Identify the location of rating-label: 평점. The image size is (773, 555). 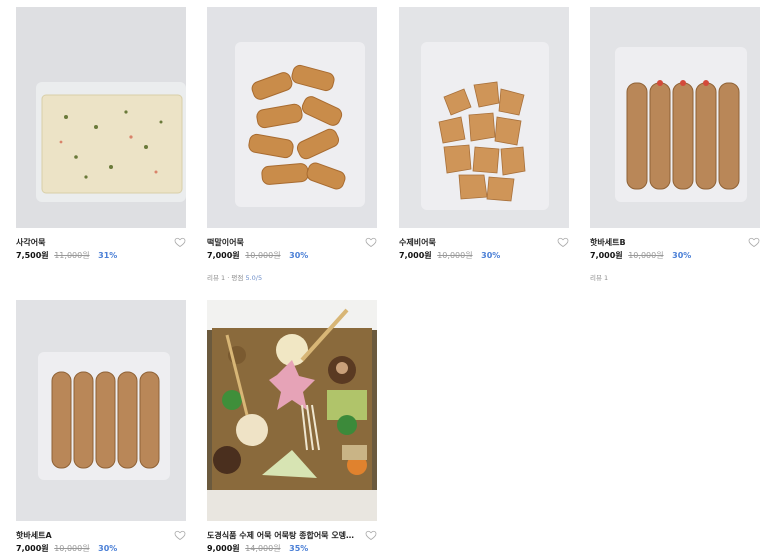
(237, 278).